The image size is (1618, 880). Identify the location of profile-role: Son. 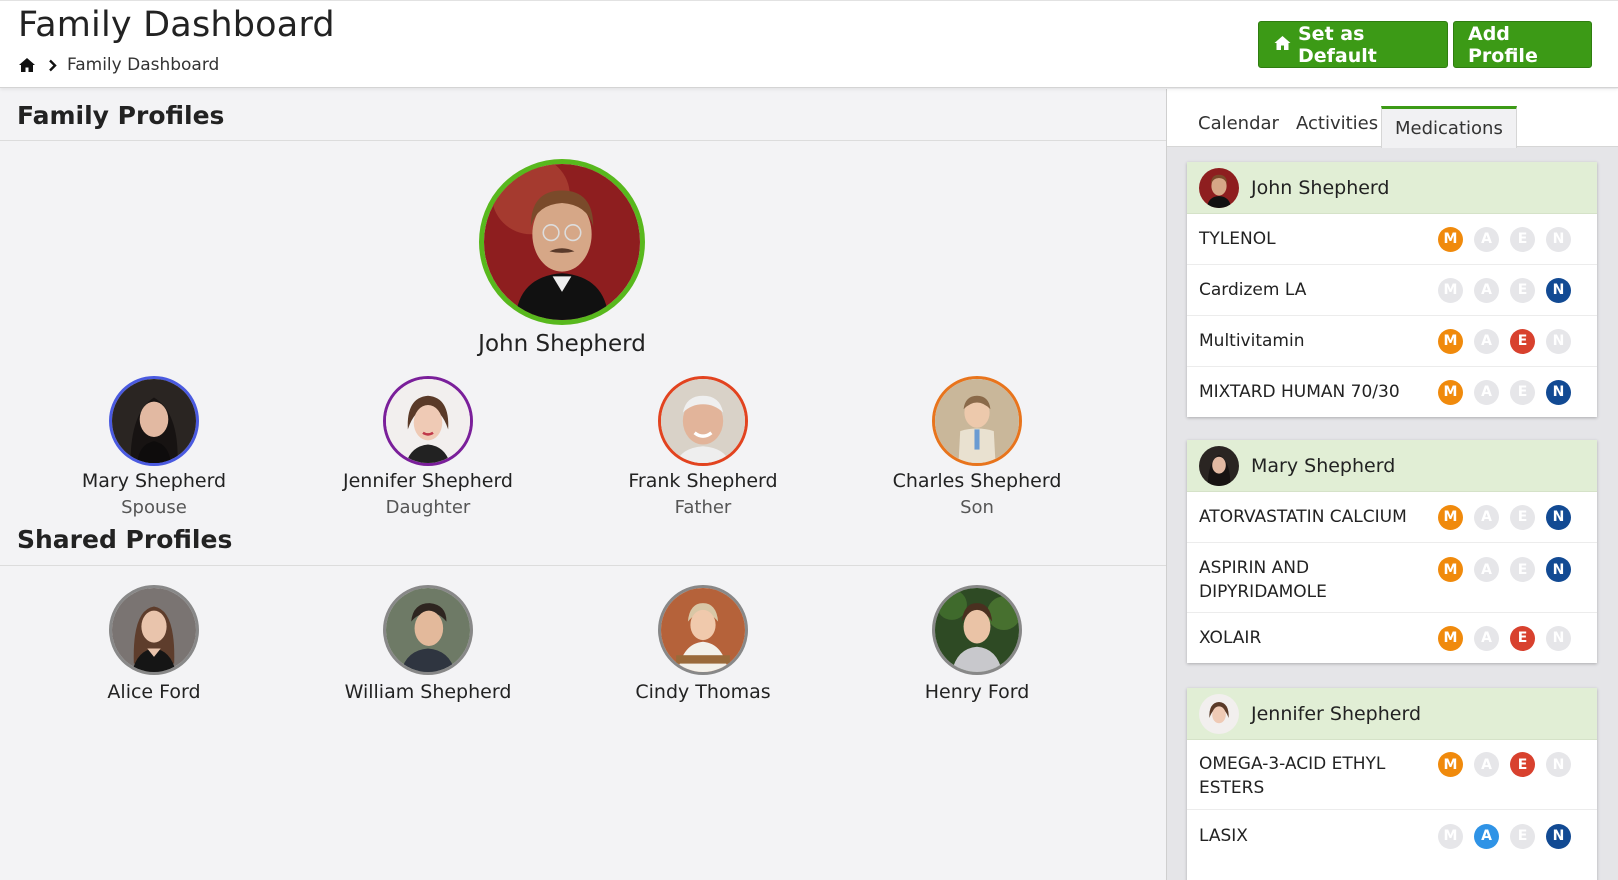
(977, 507).